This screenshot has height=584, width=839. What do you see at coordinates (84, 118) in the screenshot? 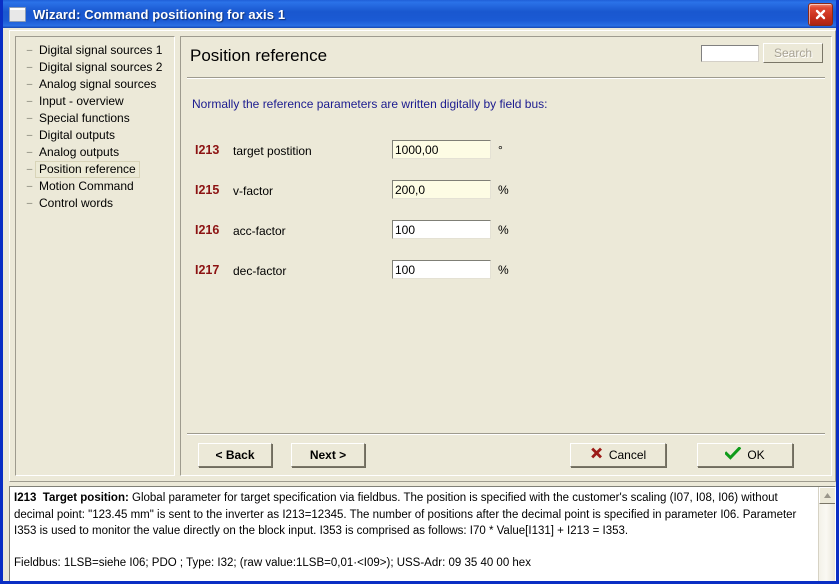
I see `sidebar-item-label: Special functions` at bounding box center [84, 118].